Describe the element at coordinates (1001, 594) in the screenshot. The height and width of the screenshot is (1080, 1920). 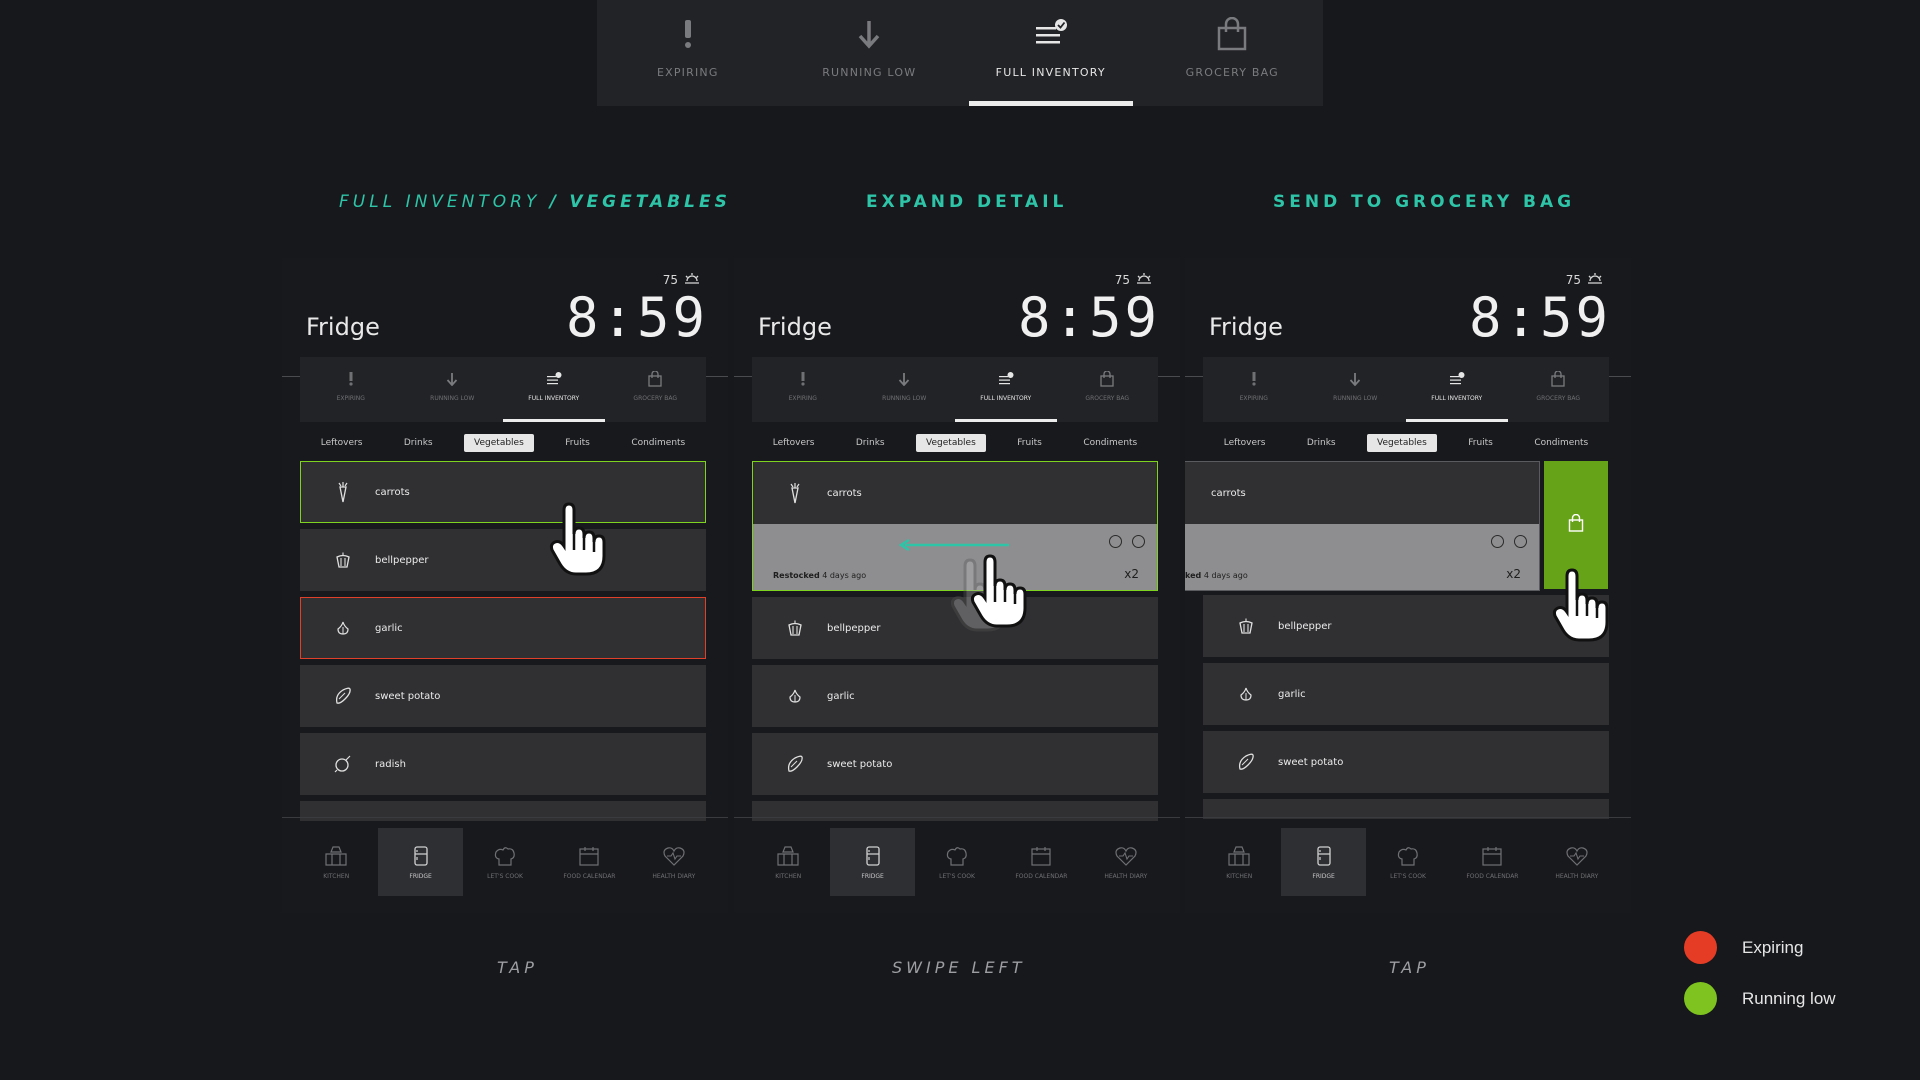
I see `swipe-hand-icon` at that location.